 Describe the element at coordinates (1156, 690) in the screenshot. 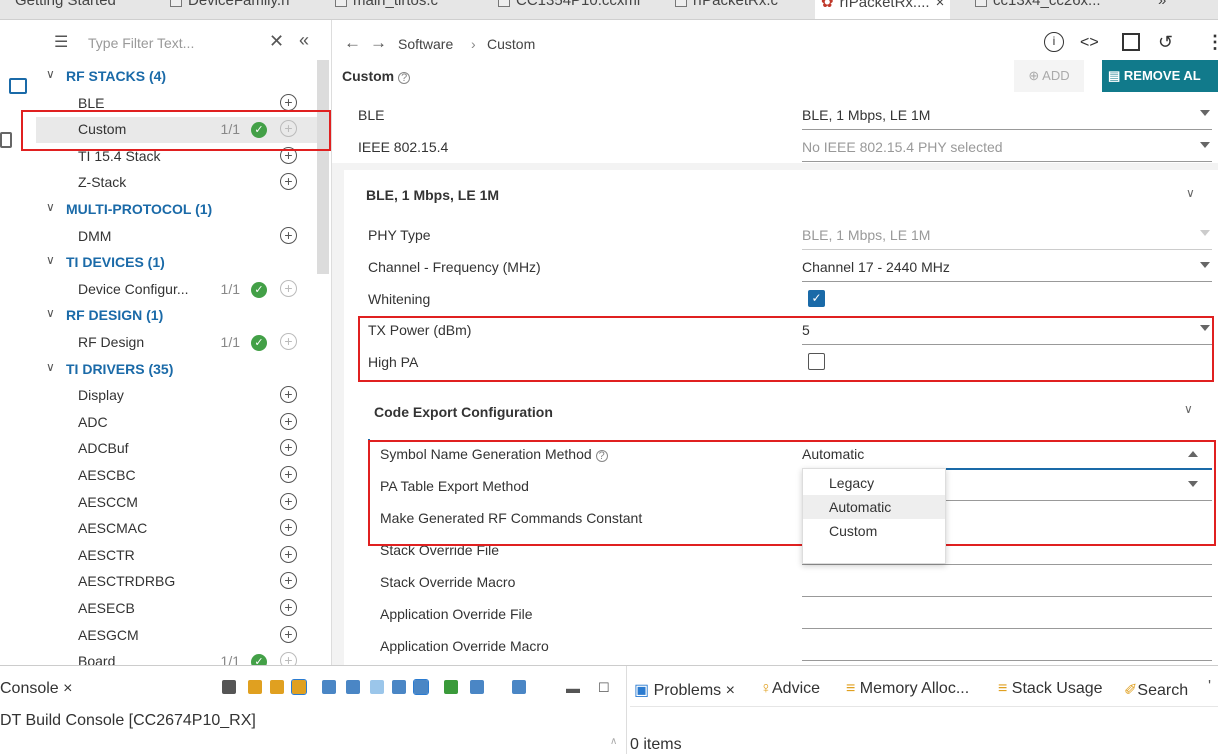

I see `tab-search: ✐Search` at that location.